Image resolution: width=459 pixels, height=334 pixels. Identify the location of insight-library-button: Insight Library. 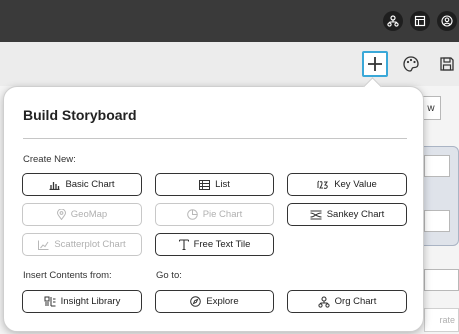
(82, 301).